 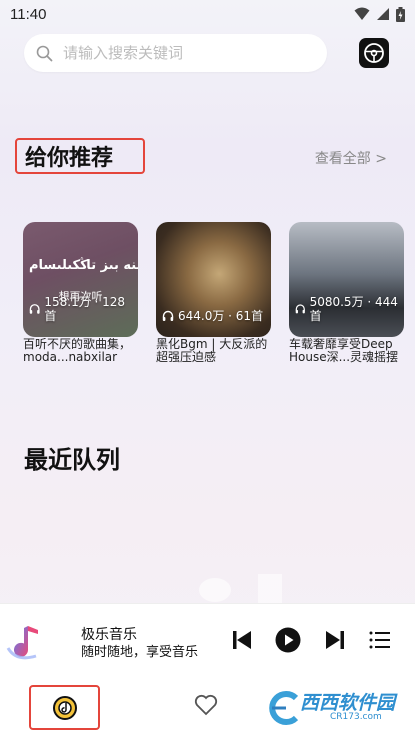 I want to click on signal-icon, so click(x=383, y=14).